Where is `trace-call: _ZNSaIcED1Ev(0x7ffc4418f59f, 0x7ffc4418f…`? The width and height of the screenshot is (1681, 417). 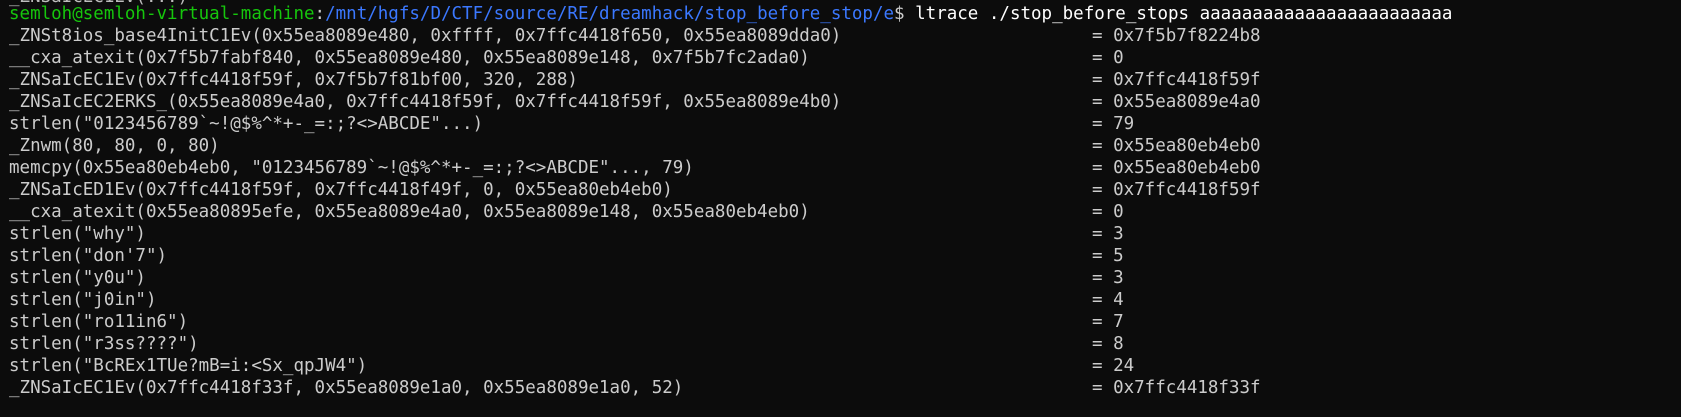
trace-call: _ZNSaIcED1Ev(0x7ffc4418f59f, 0x7ffc4418f… is located at coordinates (341, 190).